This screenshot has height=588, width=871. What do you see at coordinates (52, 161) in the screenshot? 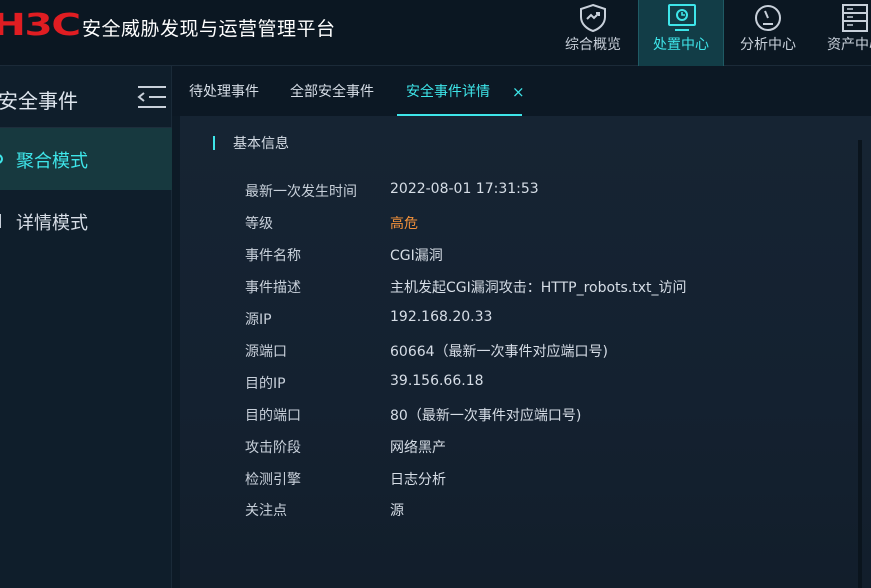
I see `sidebar-item-label: 聚合模式` at bounding box center [52, 161].